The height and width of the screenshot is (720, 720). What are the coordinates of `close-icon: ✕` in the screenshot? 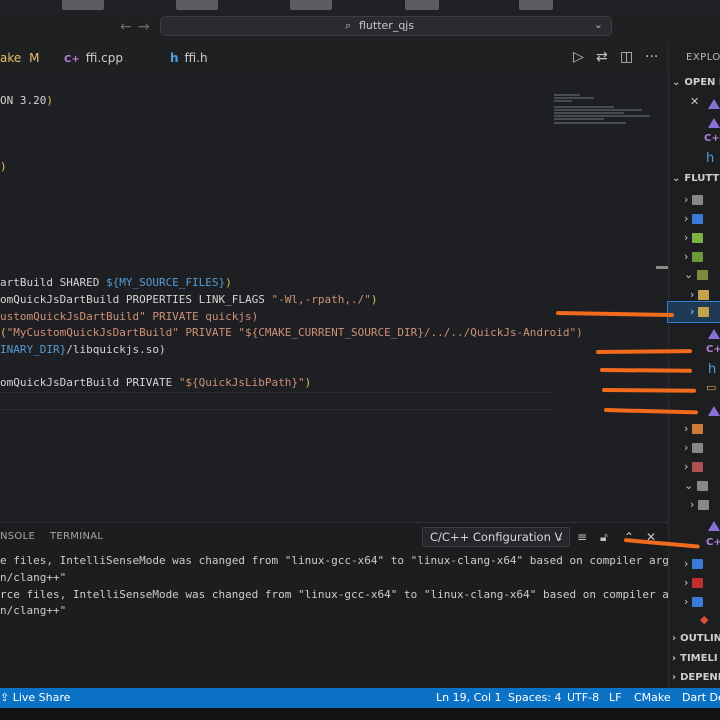 It's located at (694, 101).